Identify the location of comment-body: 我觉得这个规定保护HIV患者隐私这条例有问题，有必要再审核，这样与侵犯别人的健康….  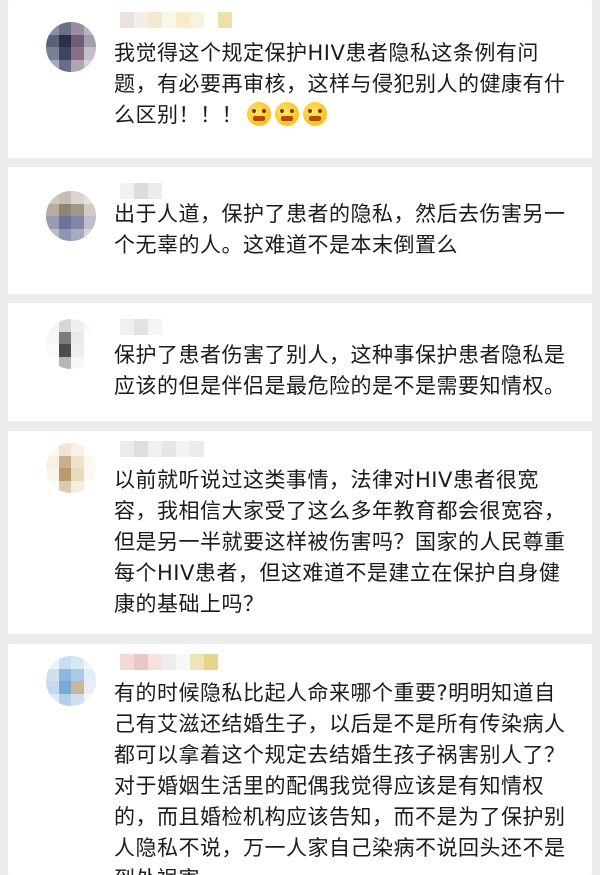
(340, 84).